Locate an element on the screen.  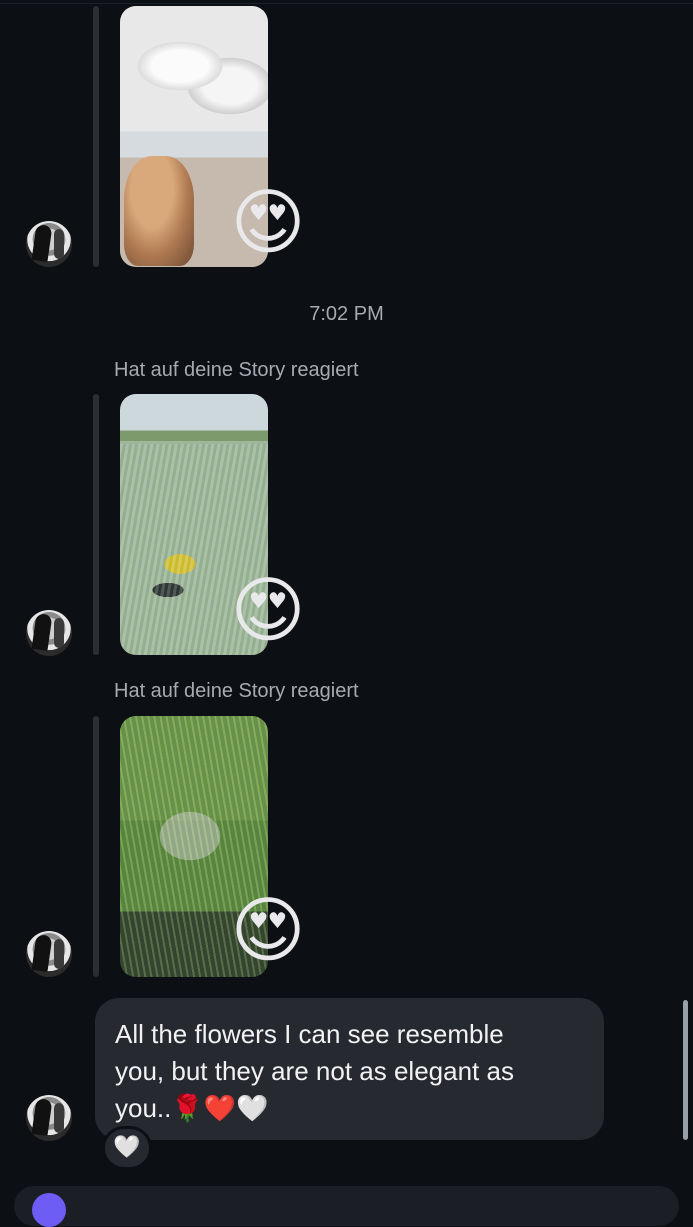
message-text-line: All the flowers I can see resemble is located at coordinates (309, 1034).